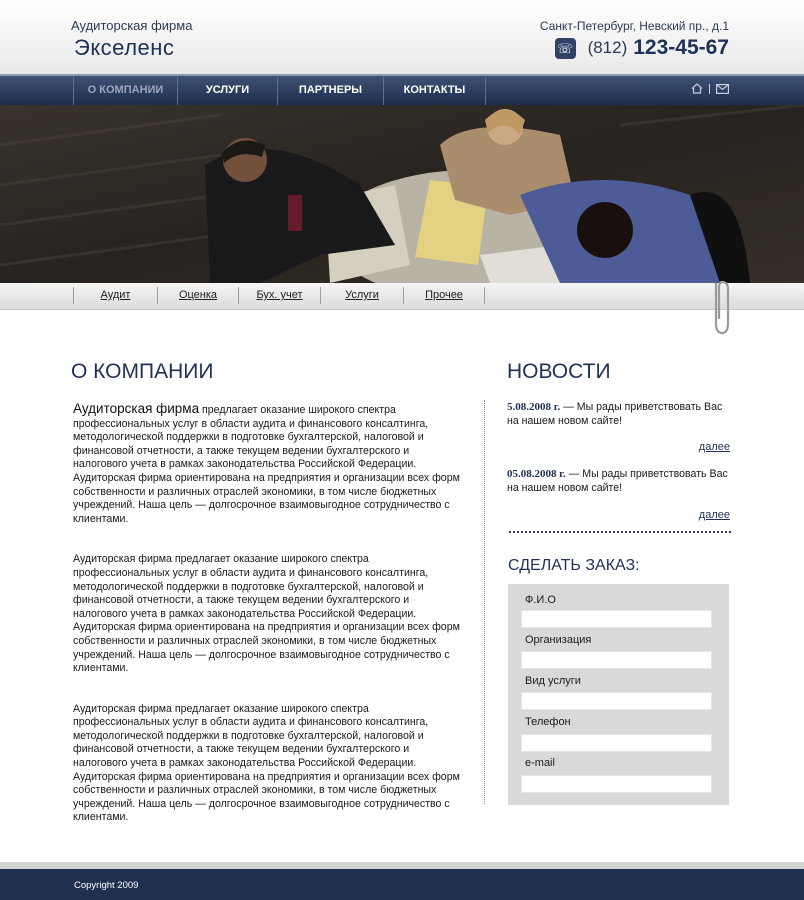 The image size is (804, 900). I want to click on footer: Copyright 2009, so click(402, 884).